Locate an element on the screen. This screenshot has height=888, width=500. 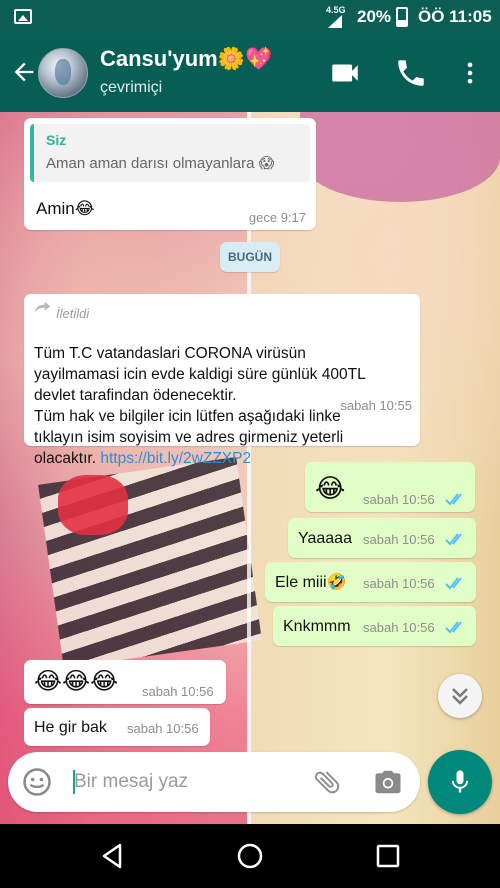
nav-recents-icon is located at coordinates (388, 856).